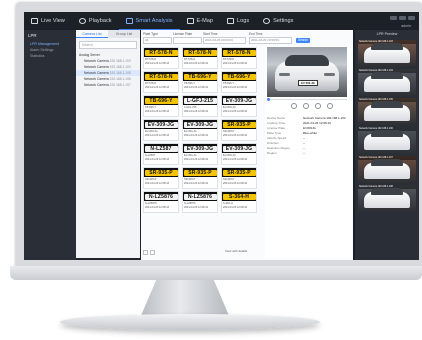 This screenshot has height=340, width=422. I want to click on camera-ip: 192.168.1.106, so click(120, 79).